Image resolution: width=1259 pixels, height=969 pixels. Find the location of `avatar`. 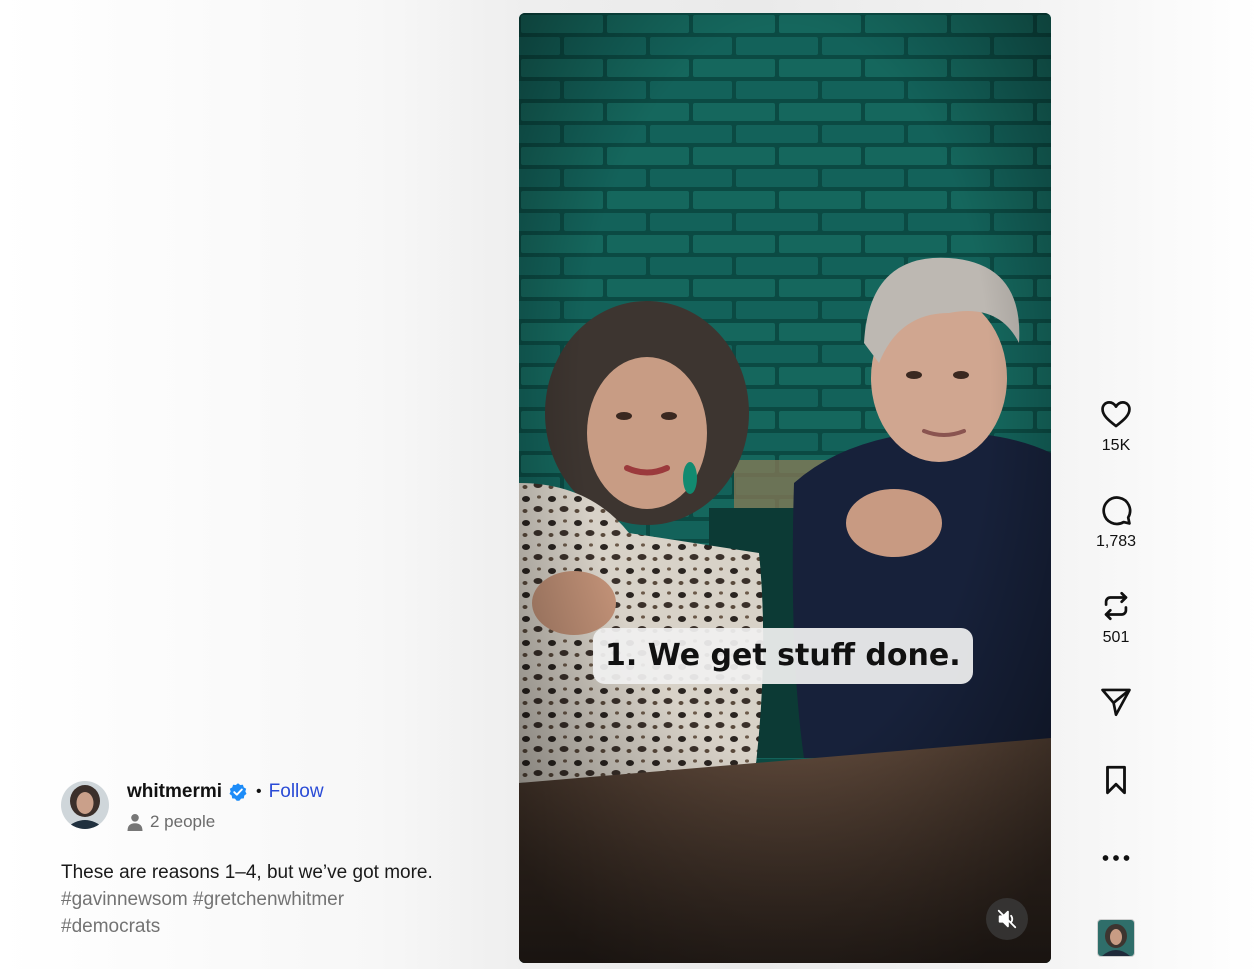

avatar is located at coordinates (85, 805).